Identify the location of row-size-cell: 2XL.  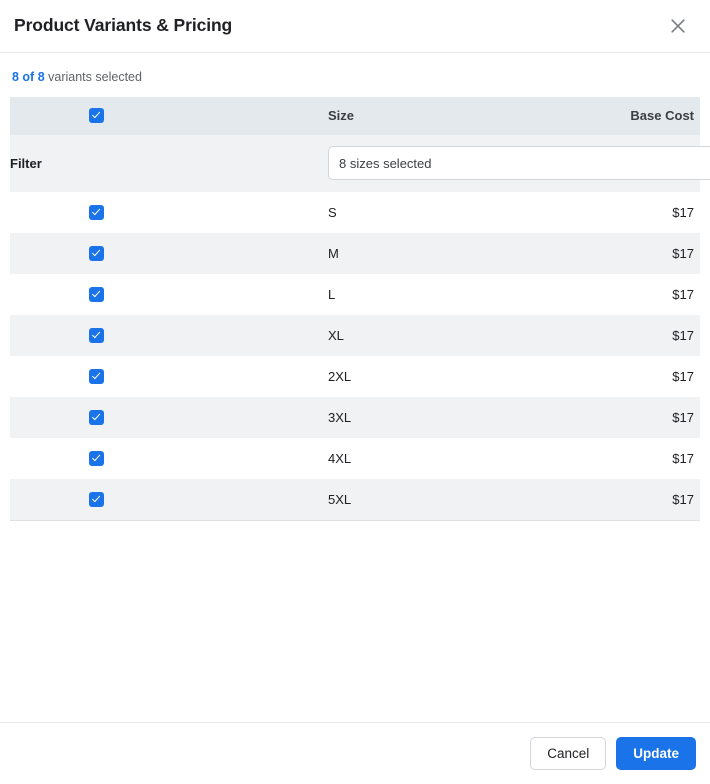
(340, 376).